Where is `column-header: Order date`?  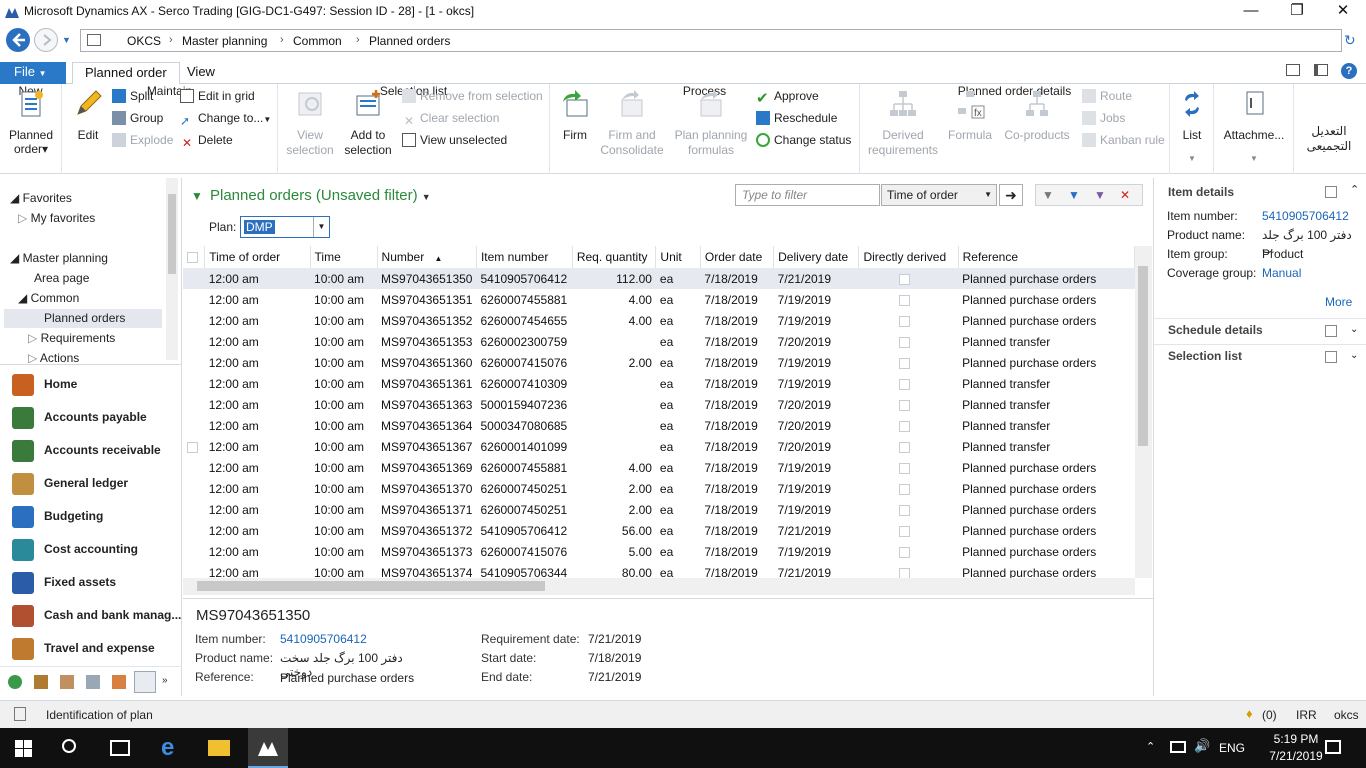
column-header: Order date is located at coordinates (737, 257).